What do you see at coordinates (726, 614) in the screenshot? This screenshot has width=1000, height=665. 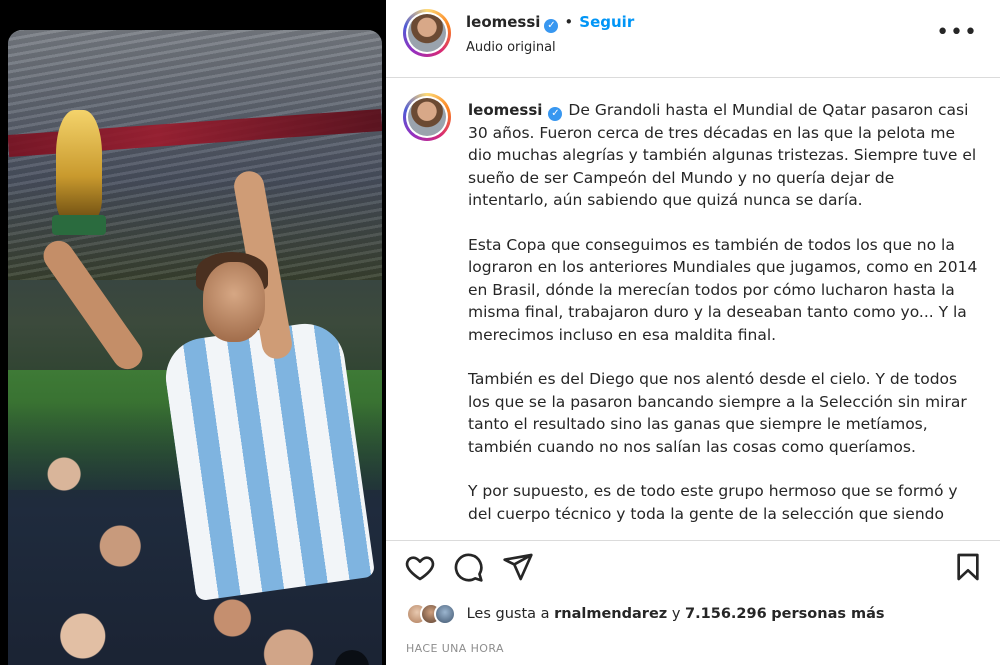 I see `likes-count-link: 7.156.296` at bounding box center [726, 614].